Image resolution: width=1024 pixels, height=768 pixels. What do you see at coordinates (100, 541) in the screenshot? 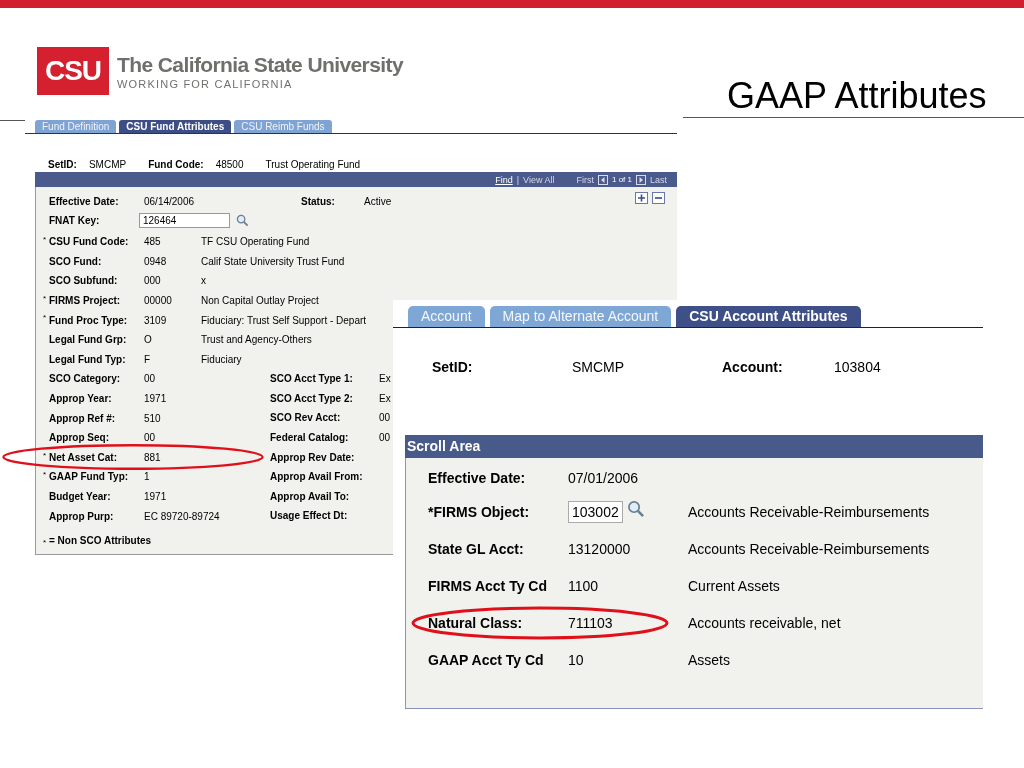
I see `footnote: = Non SCO Attributes` at bounding box center [100, 541].